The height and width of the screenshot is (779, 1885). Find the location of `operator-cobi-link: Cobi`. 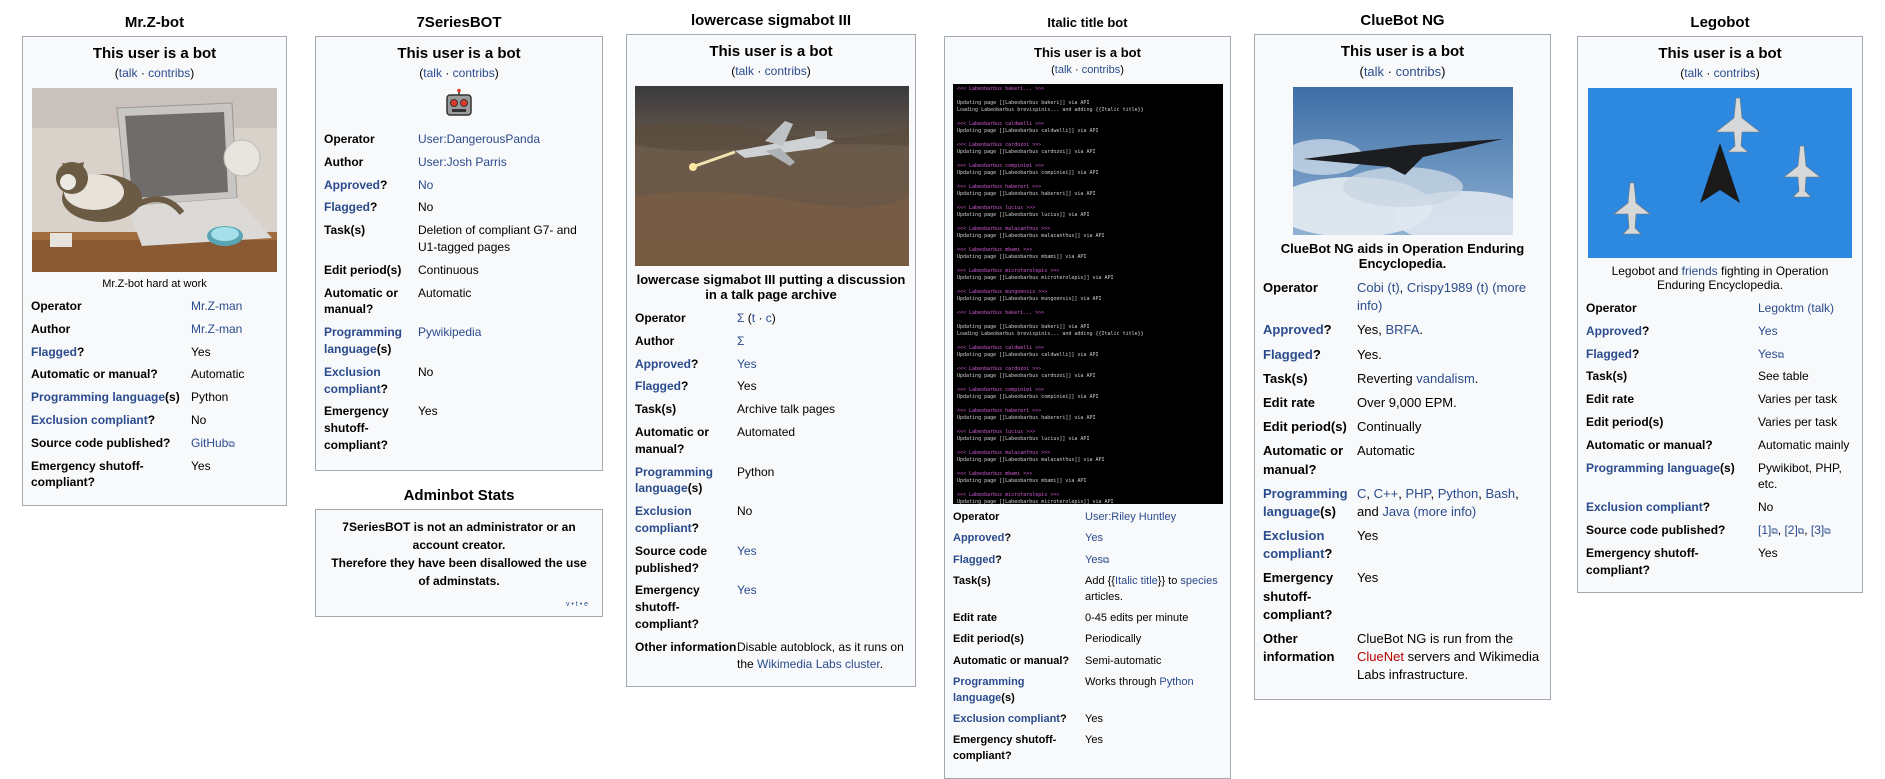

operator-cobi-link: Cobi is located at coordinates (1370, 287).